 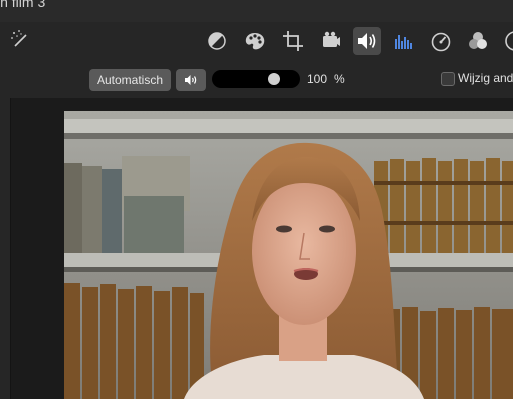 I want to click on speaker-icon, so click(x=191, y=80).